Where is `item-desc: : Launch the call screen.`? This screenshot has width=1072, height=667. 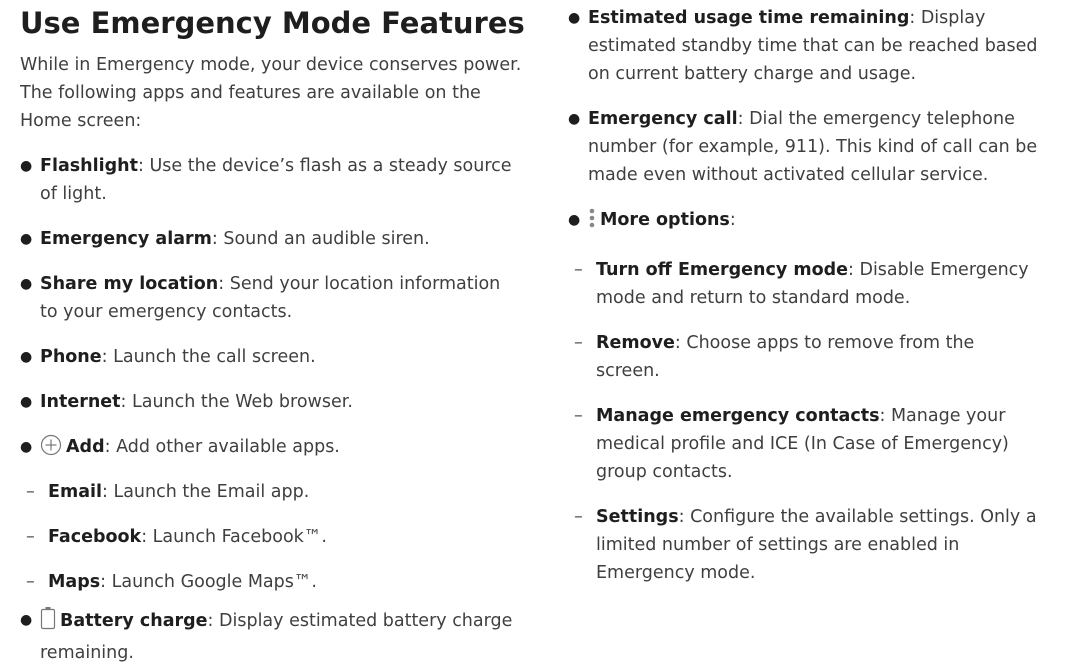 item-desc: : Launch the call screen. is located at coordinates (208, 357).